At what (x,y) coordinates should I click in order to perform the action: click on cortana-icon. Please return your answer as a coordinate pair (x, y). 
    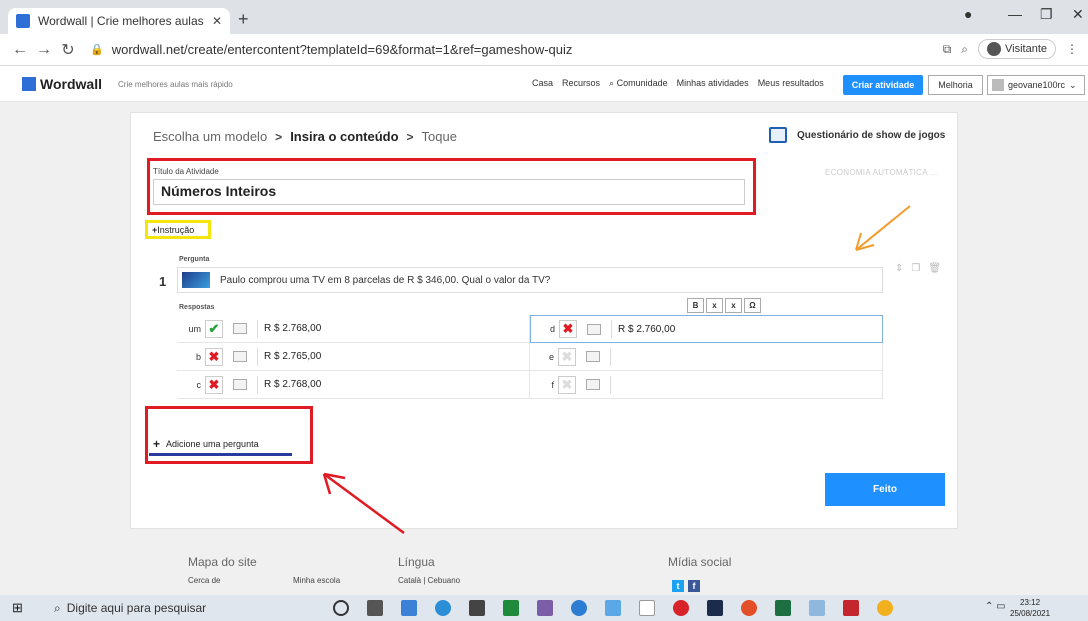
    Looking at the image, I should click on (341, 608).